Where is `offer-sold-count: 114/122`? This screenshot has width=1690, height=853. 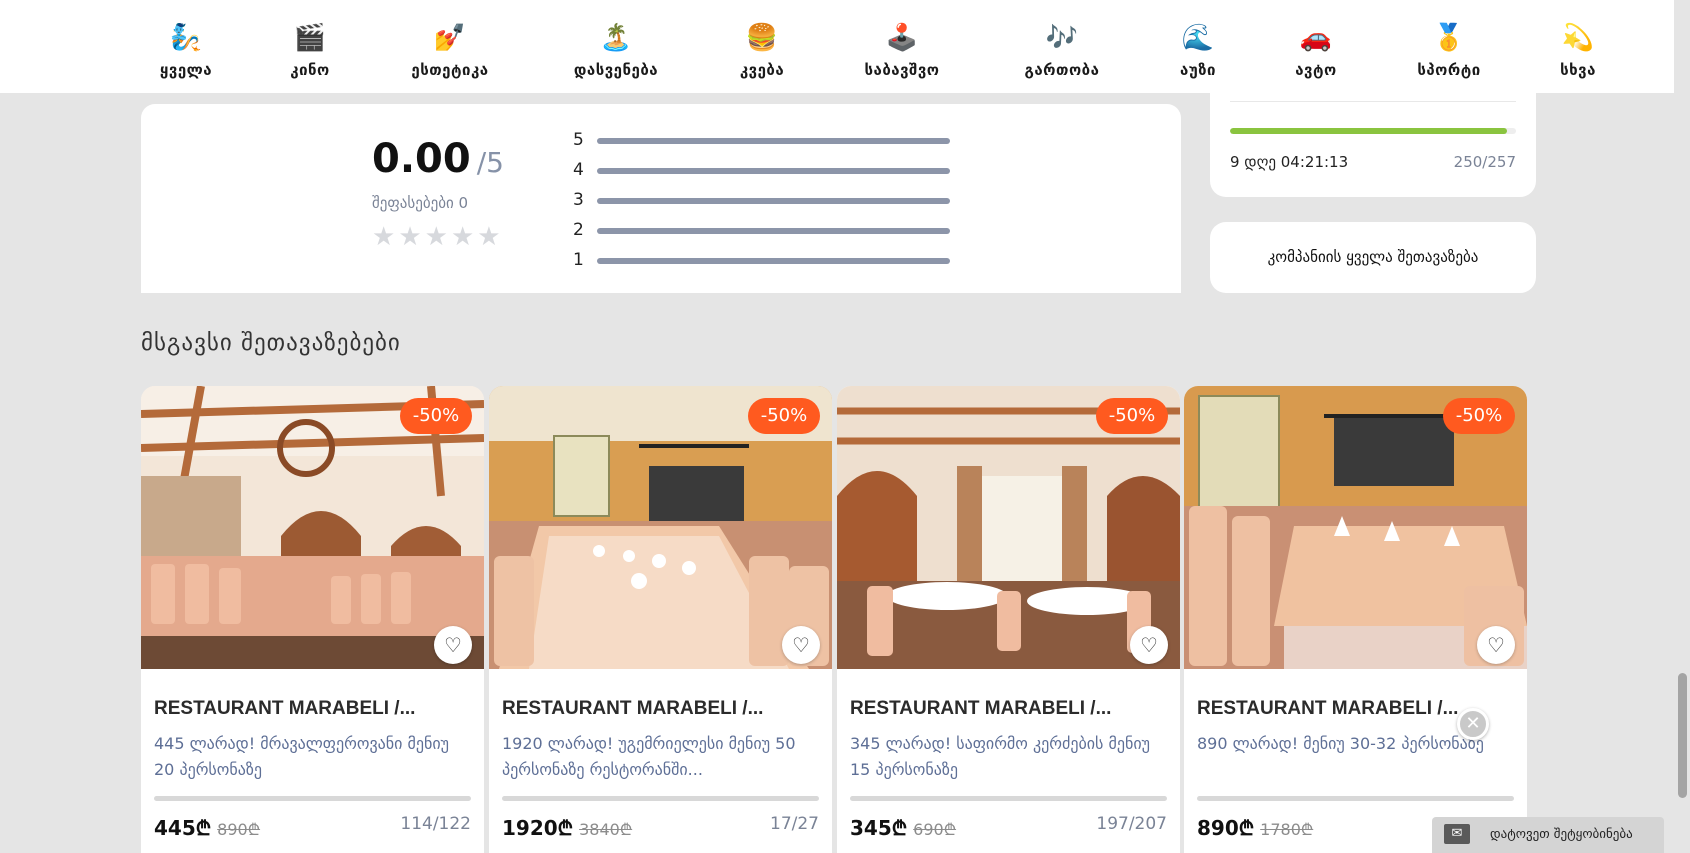 offer-sold-count: 114/122 is located at coordinates (435, 824).